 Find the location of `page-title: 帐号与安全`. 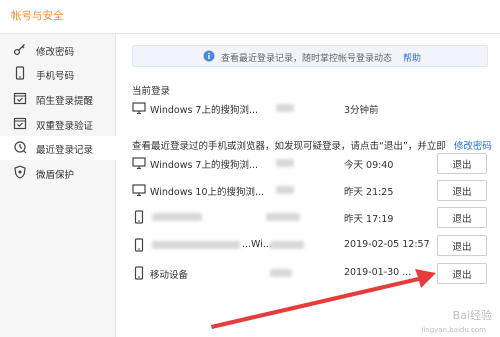

page-title: 帐号与安全 is located at coordinates (37, 16).